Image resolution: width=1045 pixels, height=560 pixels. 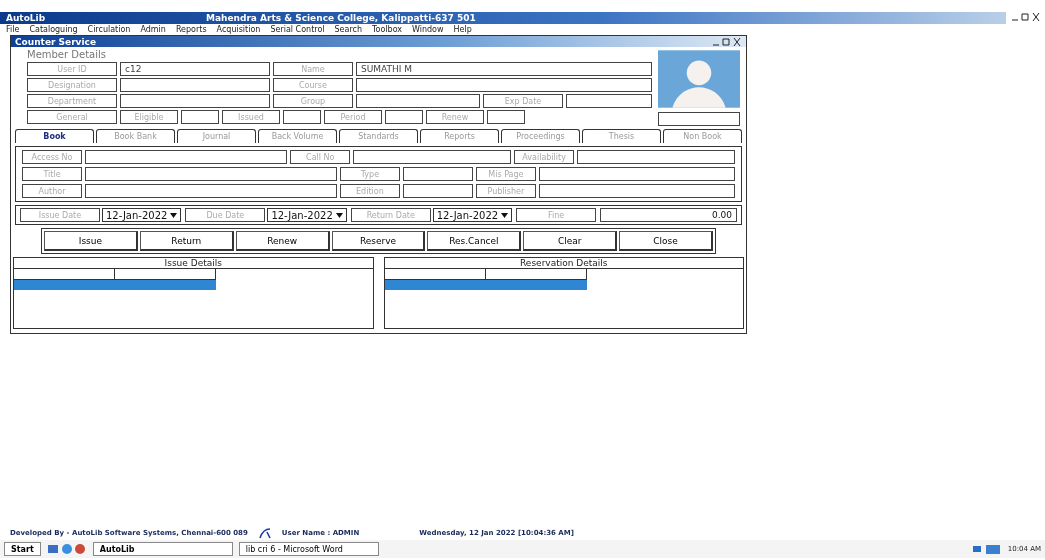 What do you see at coordinates (52, 174) in the screenshot?
I see `field-label: Title` at bounding box center [52, 174].